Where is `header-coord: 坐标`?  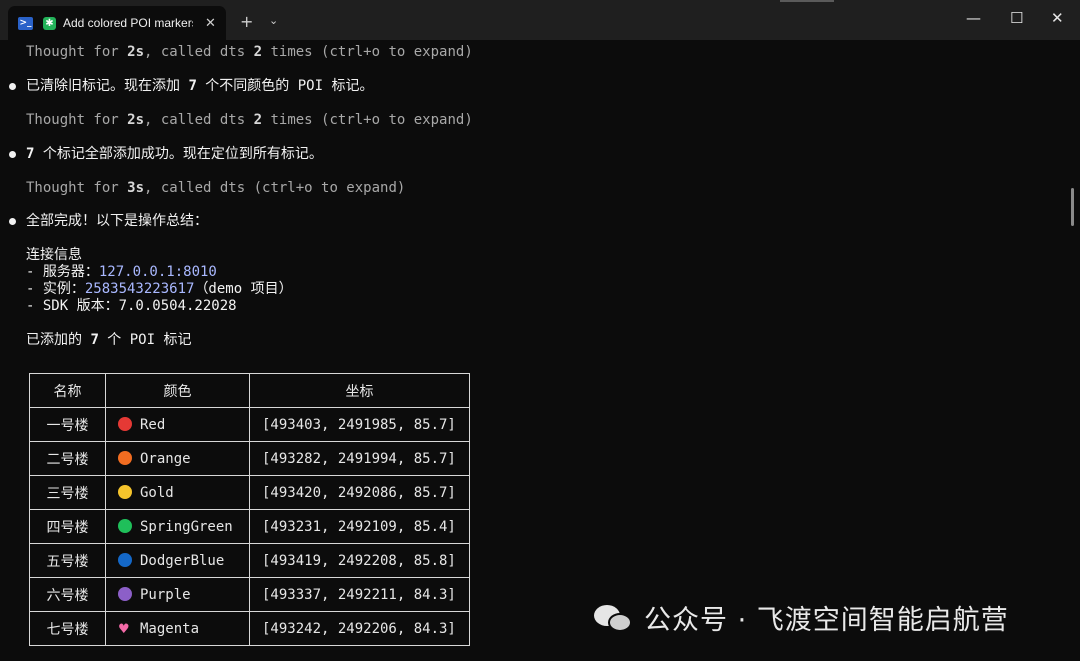 header-coord: 坐标 is located at coordinates (359, 390).